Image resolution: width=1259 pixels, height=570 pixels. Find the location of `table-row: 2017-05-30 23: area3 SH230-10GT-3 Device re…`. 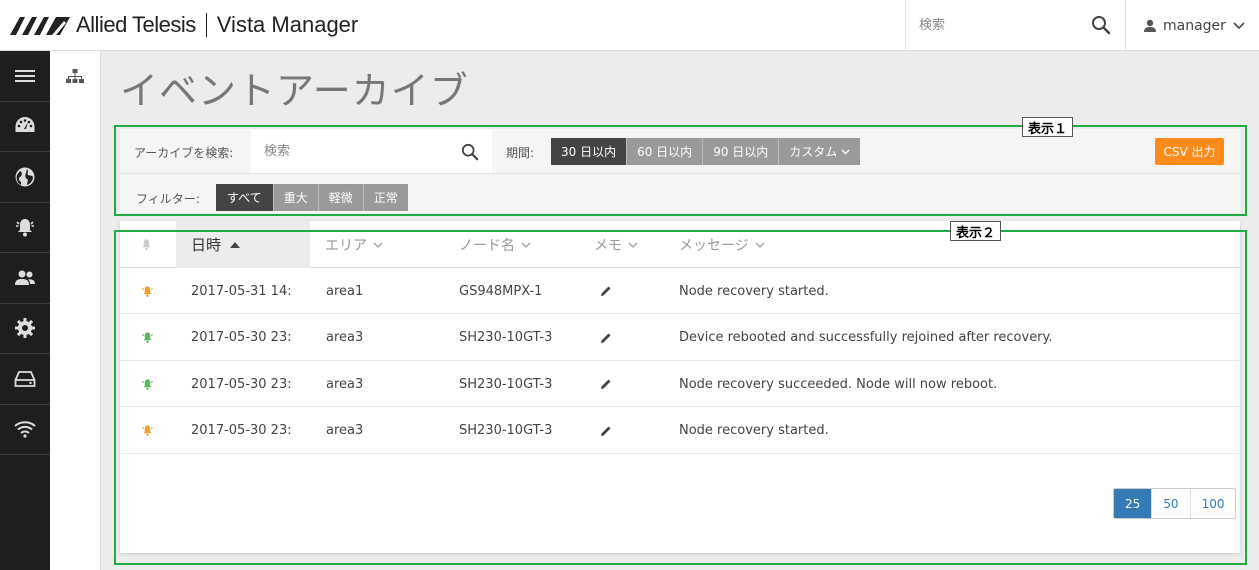

table-row: 2017-05-30 23: area3 SH230-10GT-3 Device re… is located at coordinates (680, 338).